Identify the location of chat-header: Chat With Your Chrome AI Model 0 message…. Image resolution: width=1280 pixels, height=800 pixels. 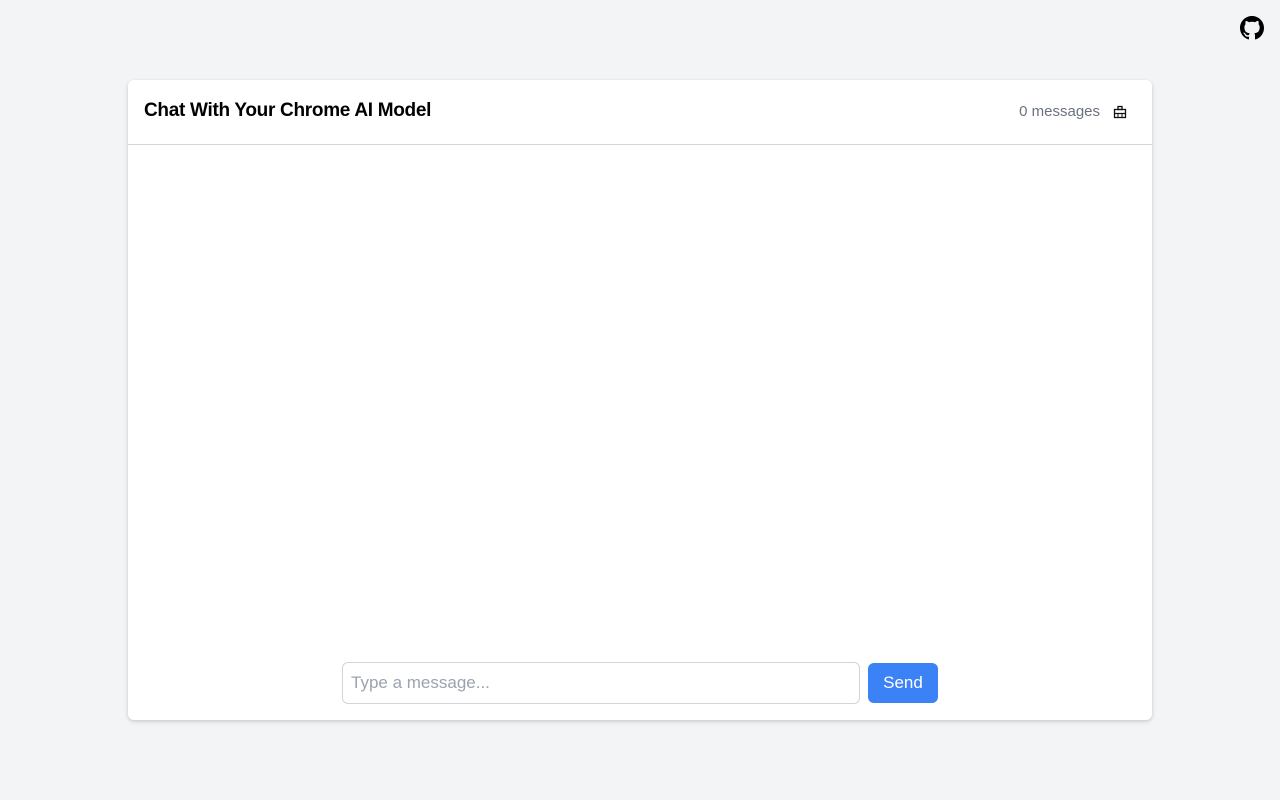
(640, 112).